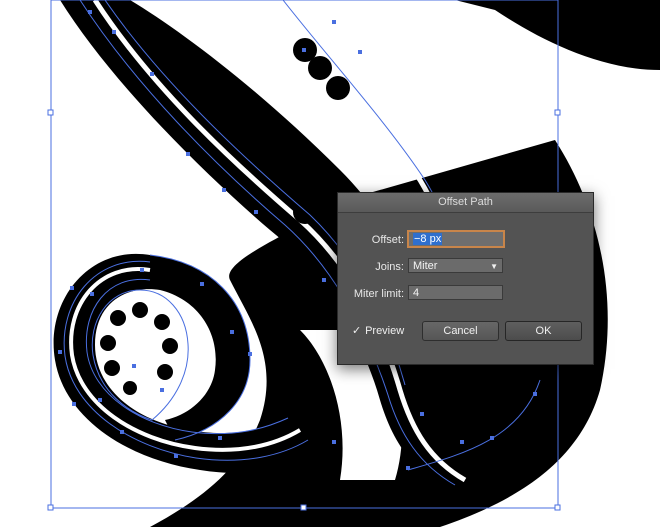  Describe the element at coordinates (416, 293) in the screenshot. I see `miter-limit-value: 4` at that location.